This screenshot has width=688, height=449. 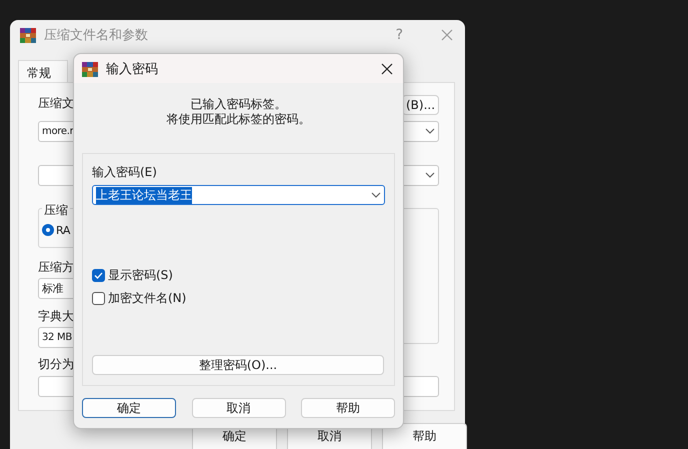 What do you see at coordinates (140, 275) in the screenshot?
I see `checkbox-label: 显示密码(S)` at bounding box center [140, 275].